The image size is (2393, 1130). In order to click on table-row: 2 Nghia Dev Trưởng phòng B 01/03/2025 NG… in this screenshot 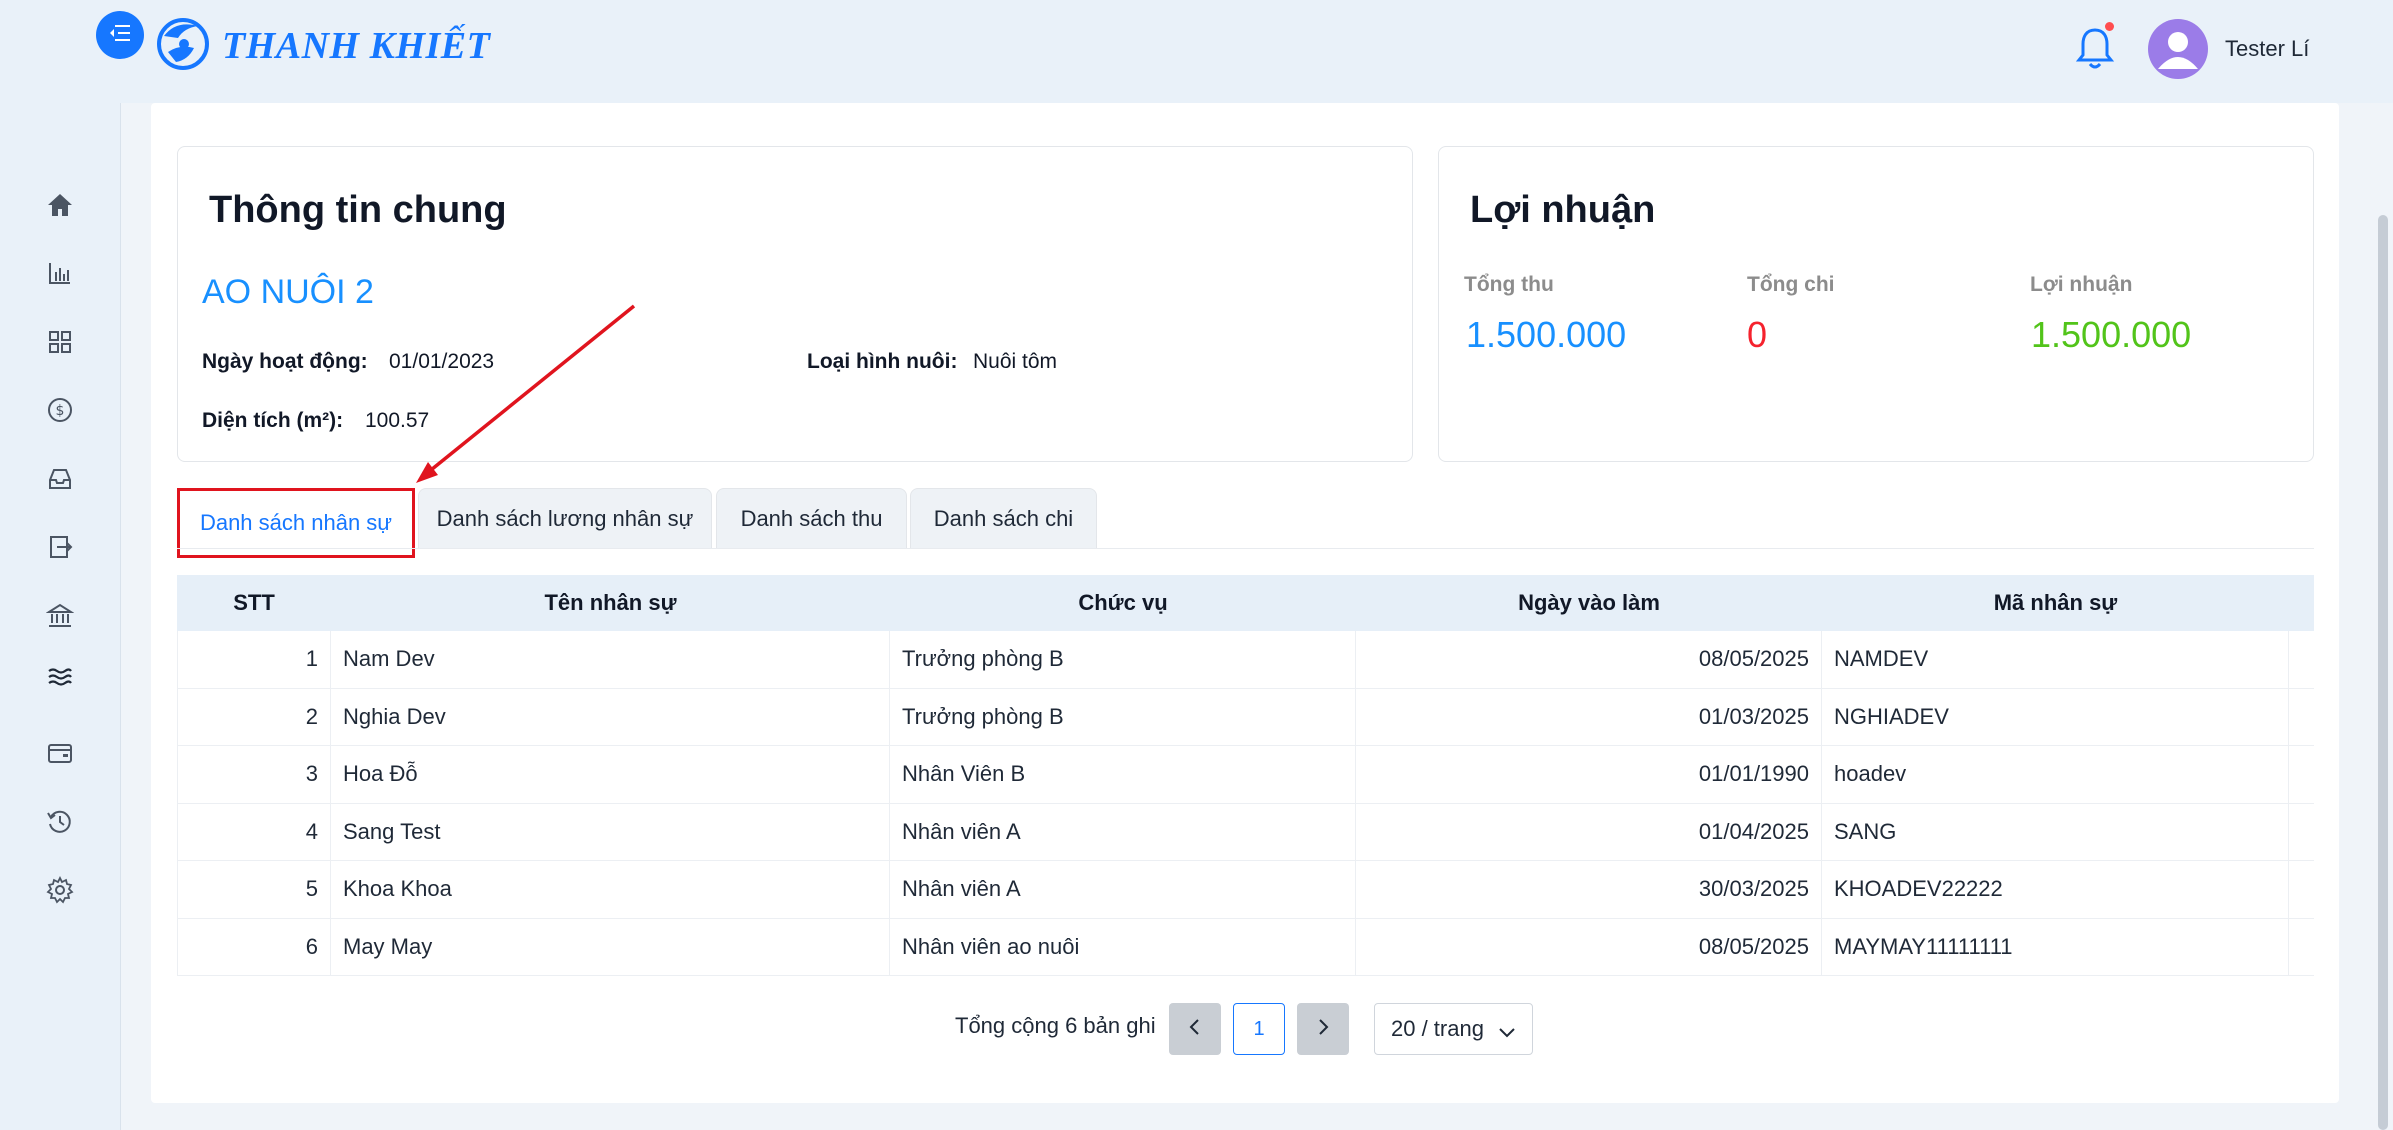, I will do `click(1245, 717)`.